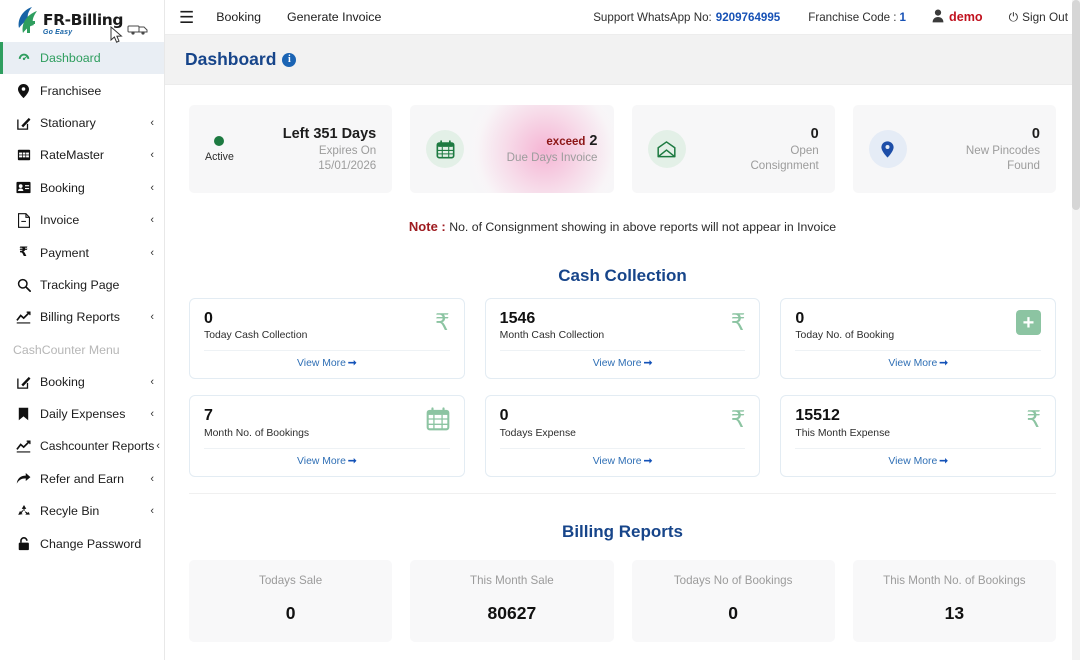 Image resolution: width=1080 pixels, height=660 pixels. What do you see at coordinates (28, 21) in the screenshot?
I see `flame-leaf-logo-icon` at bounding box center [28, 21].